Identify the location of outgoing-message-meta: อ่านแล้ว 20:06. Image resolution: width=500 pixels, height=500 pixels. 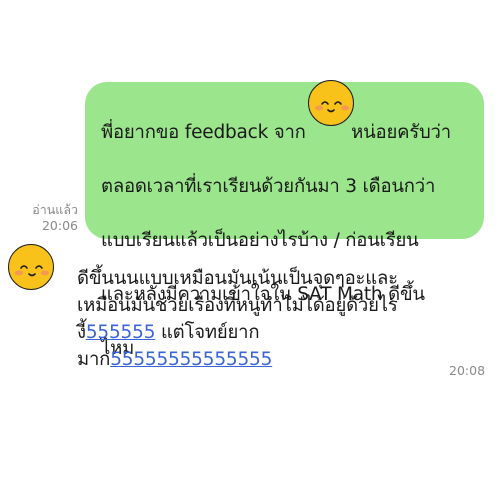
(55, 218).